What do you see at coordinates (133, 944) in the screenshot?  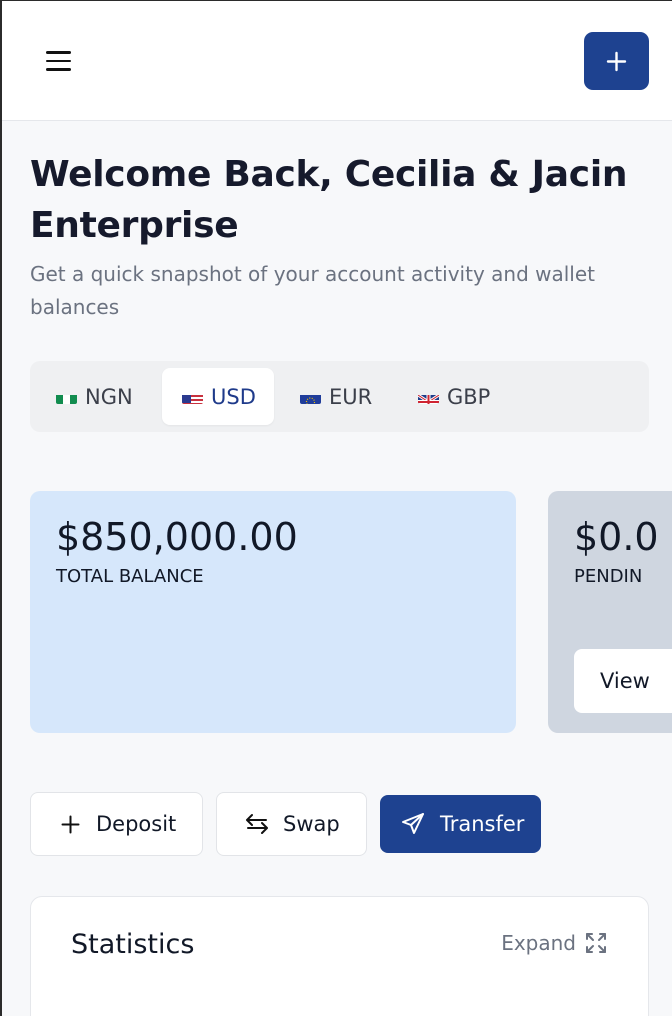 I see `statistics-title: Statistics` at bounding box center [133, 944].